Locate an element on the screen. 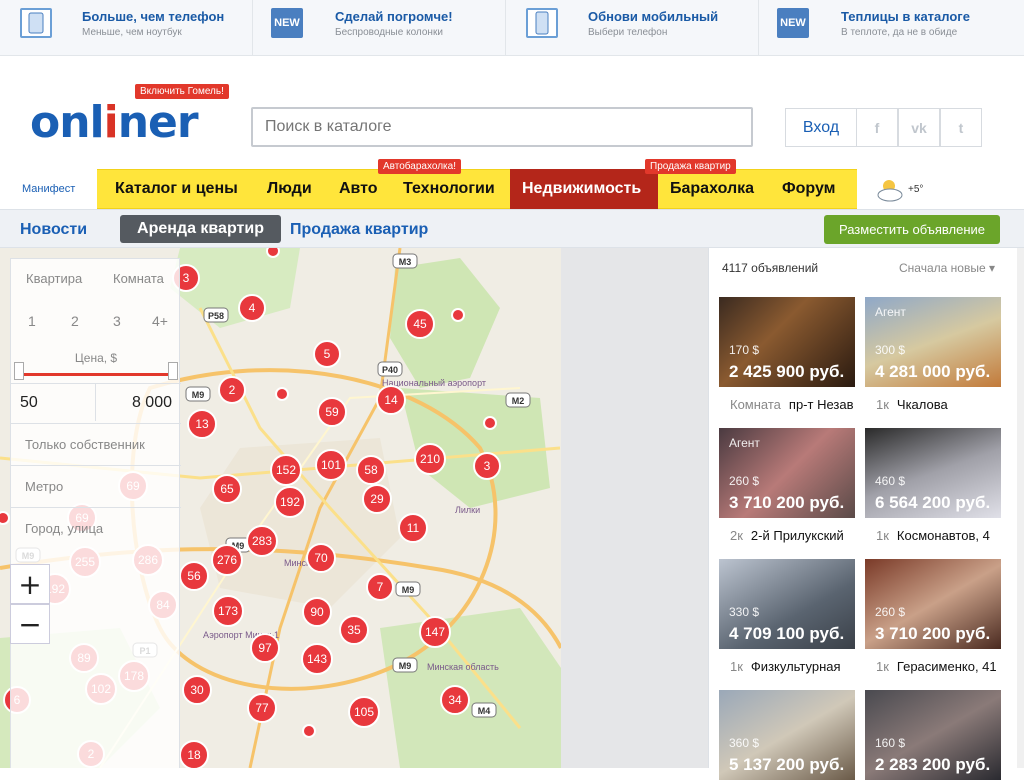  listing-card: 170 $ 2 425 900 руб. is located at coordinates (787, 342).